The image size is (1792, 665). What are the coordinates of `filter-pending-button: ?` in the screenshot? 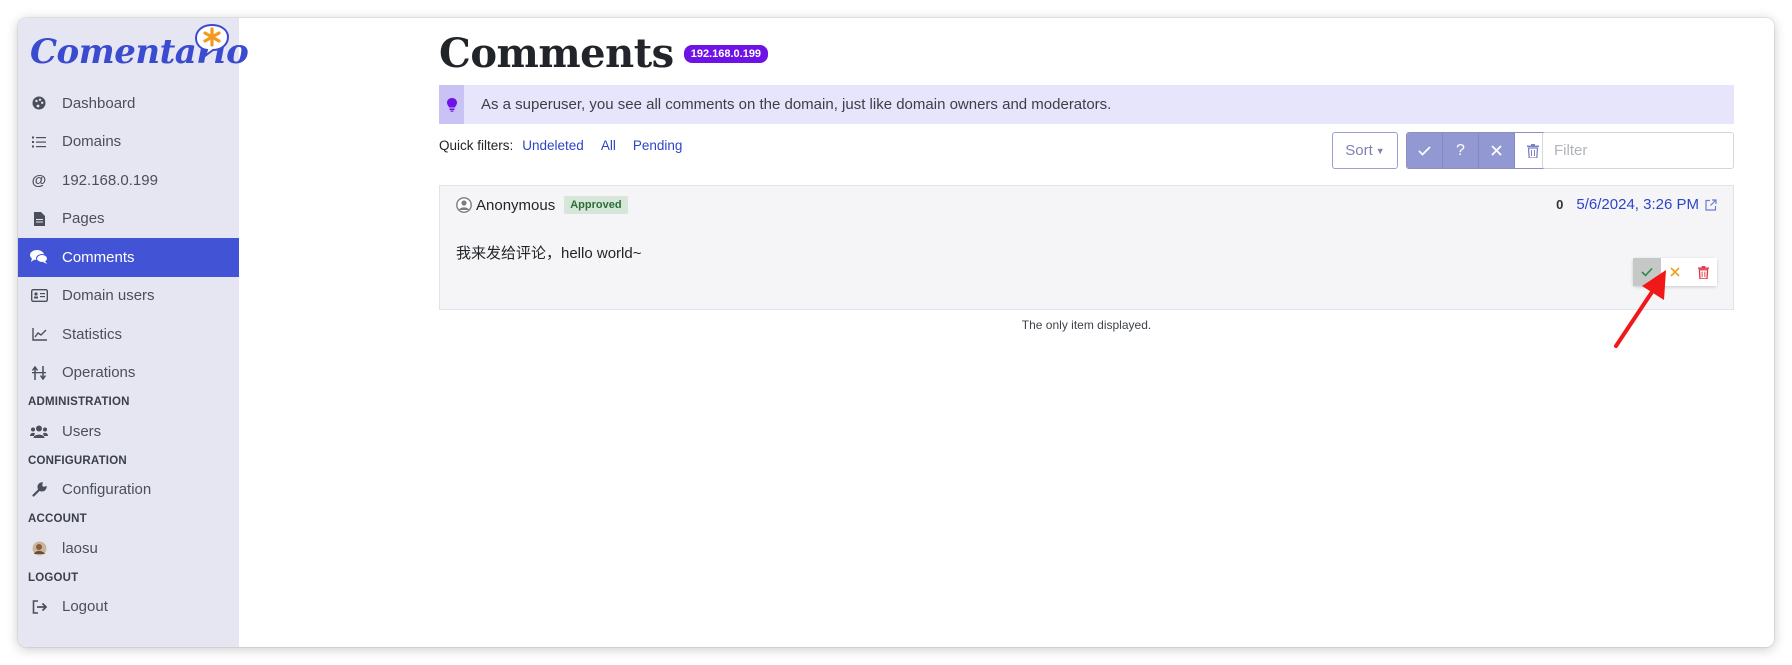 It's located at (1461, 150).